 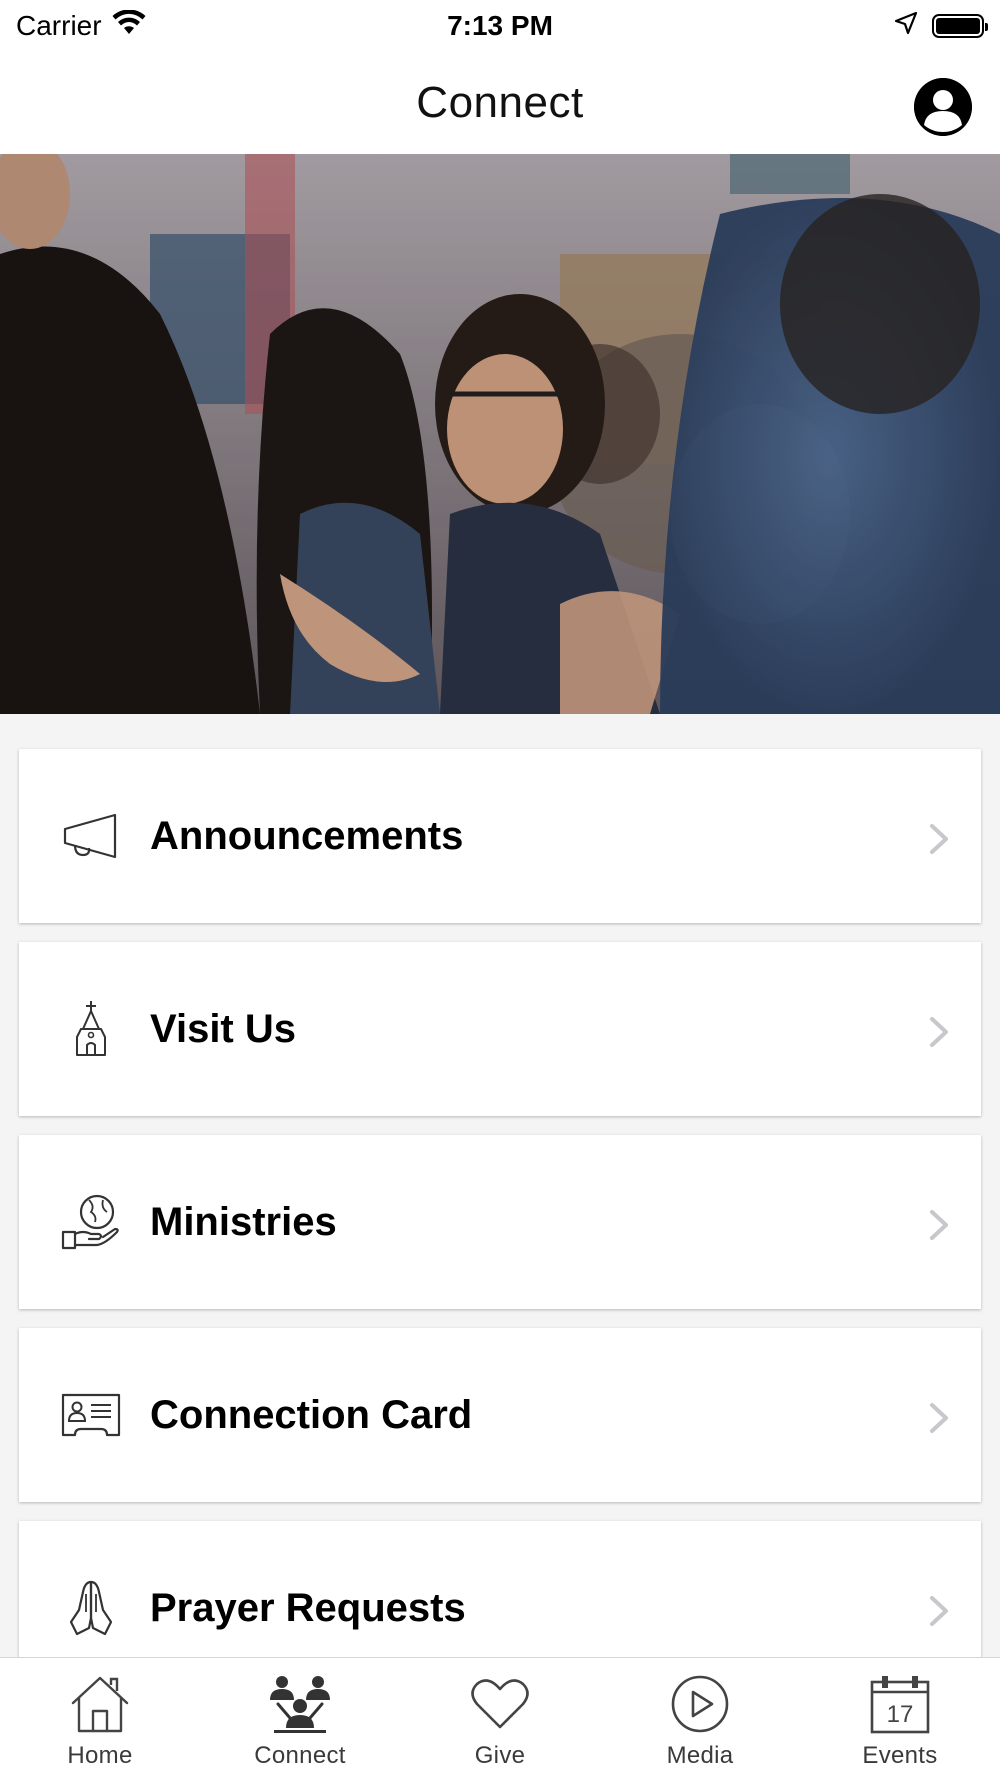 What do you see at coordinates (223, 1028) in the screenshot?
I see `menu-item-label: Visit Us` at bounding box center [223, 1028].